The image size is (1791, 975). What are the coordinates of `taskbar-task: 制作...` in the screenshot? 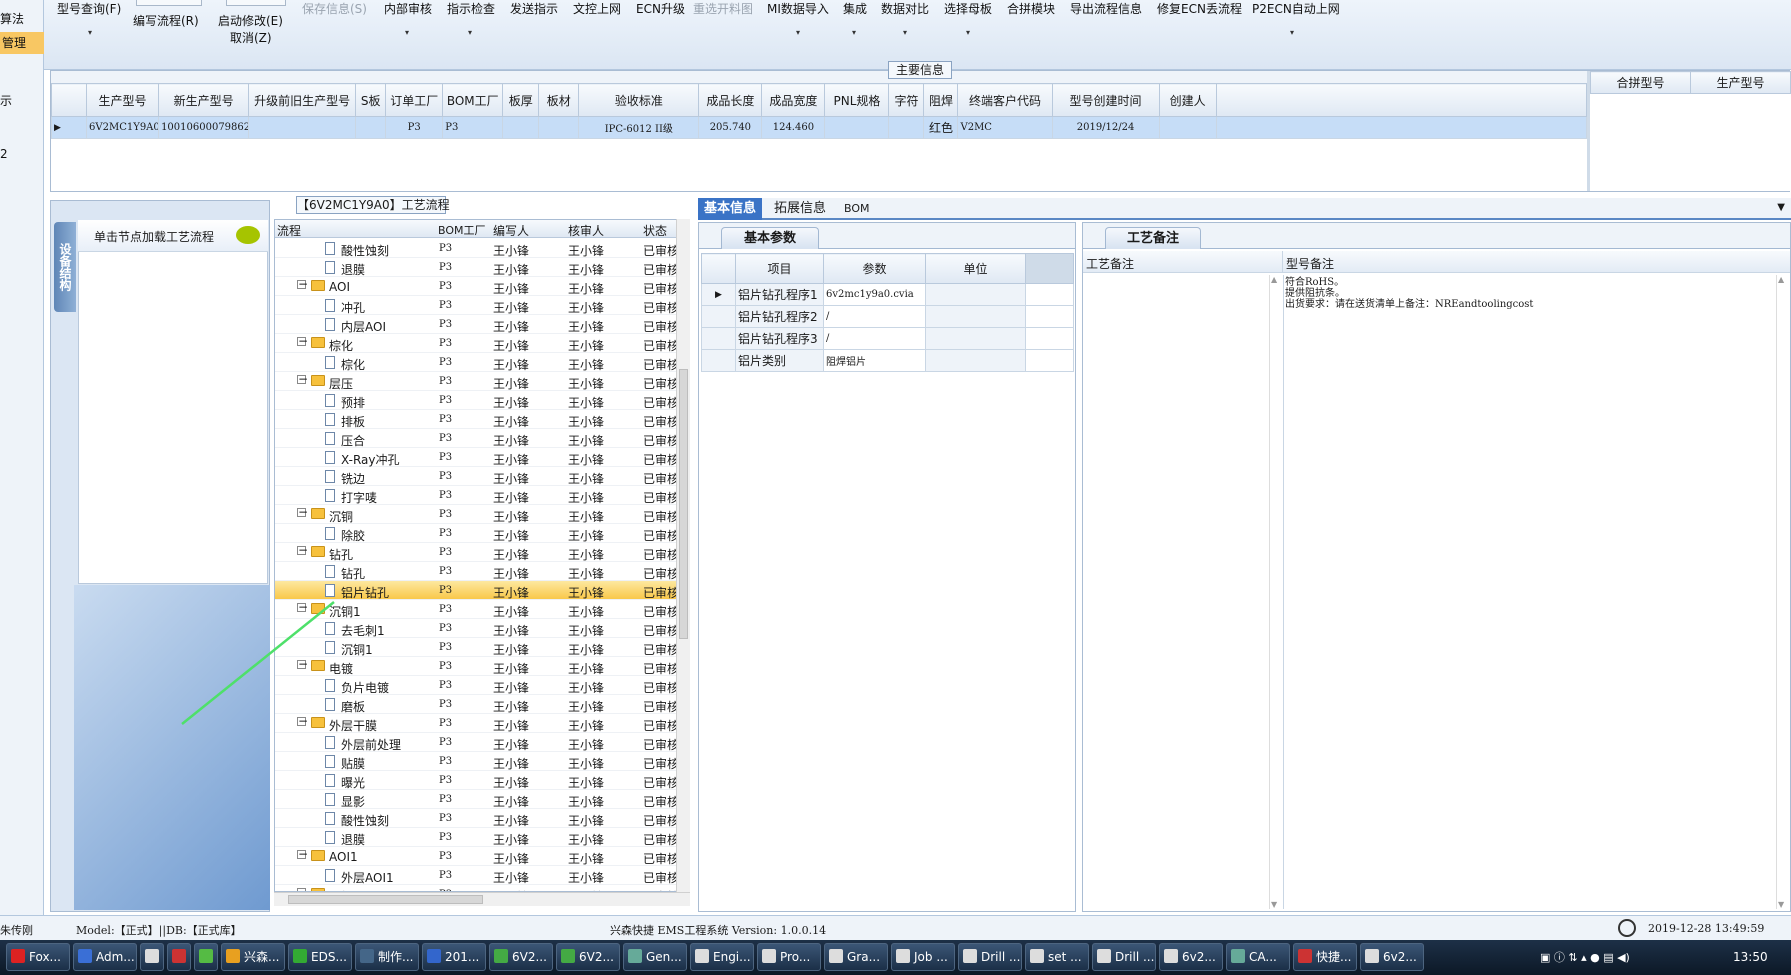 It's located at (387, 957).